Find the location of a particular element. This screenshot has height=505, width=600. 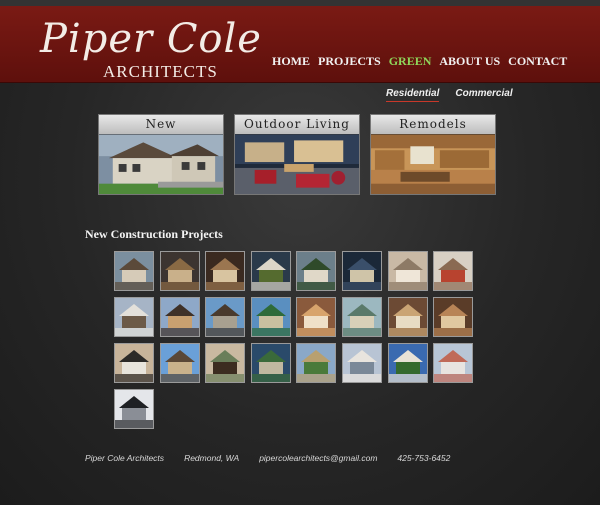

category-remodels: Remodels is located at coordinates (433, 154).